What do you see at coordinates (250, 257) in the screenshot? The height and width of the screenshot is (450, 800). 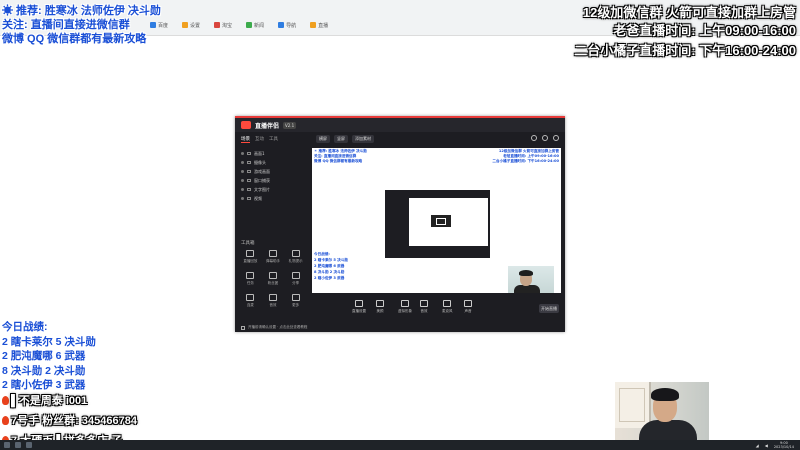 I see `tool-replay: 直播回放` at bounding box center [250, 257].